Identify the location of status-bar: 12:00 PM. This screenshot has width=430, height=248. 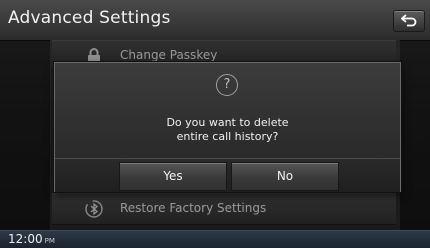
(215, 239).